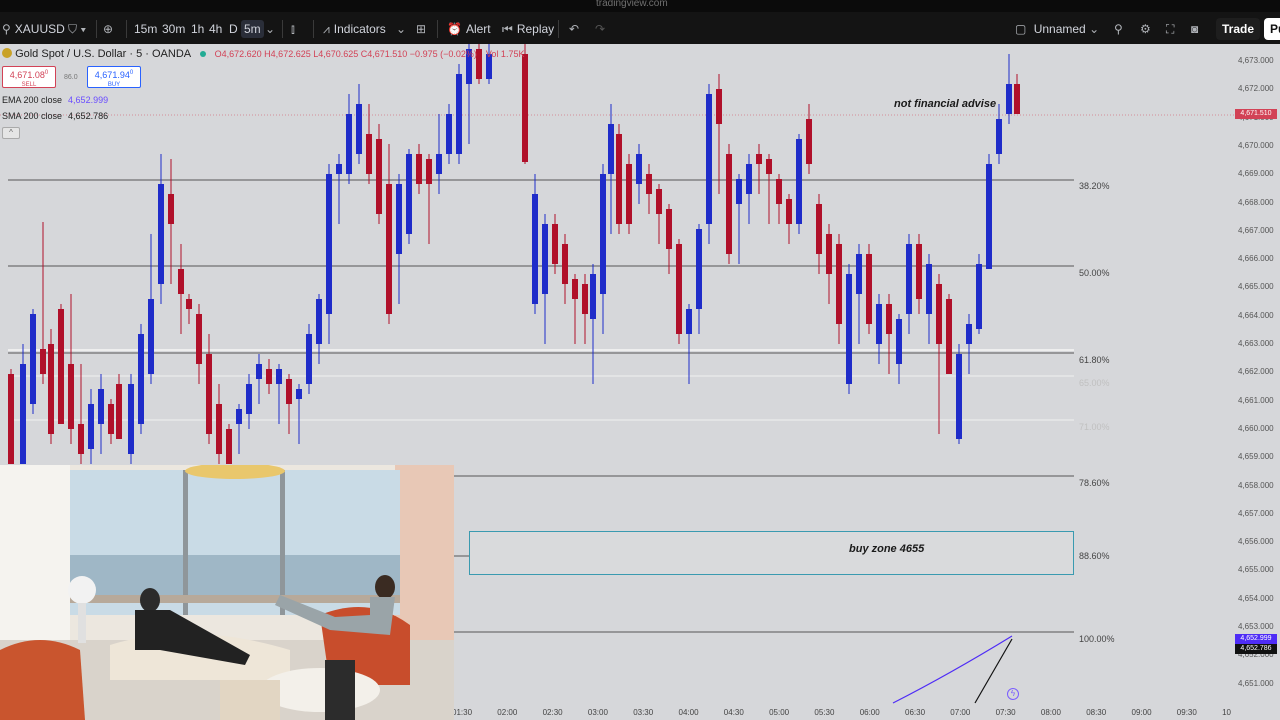  I want to click on fib-level-label: 71.00%, so click(1094, 427).